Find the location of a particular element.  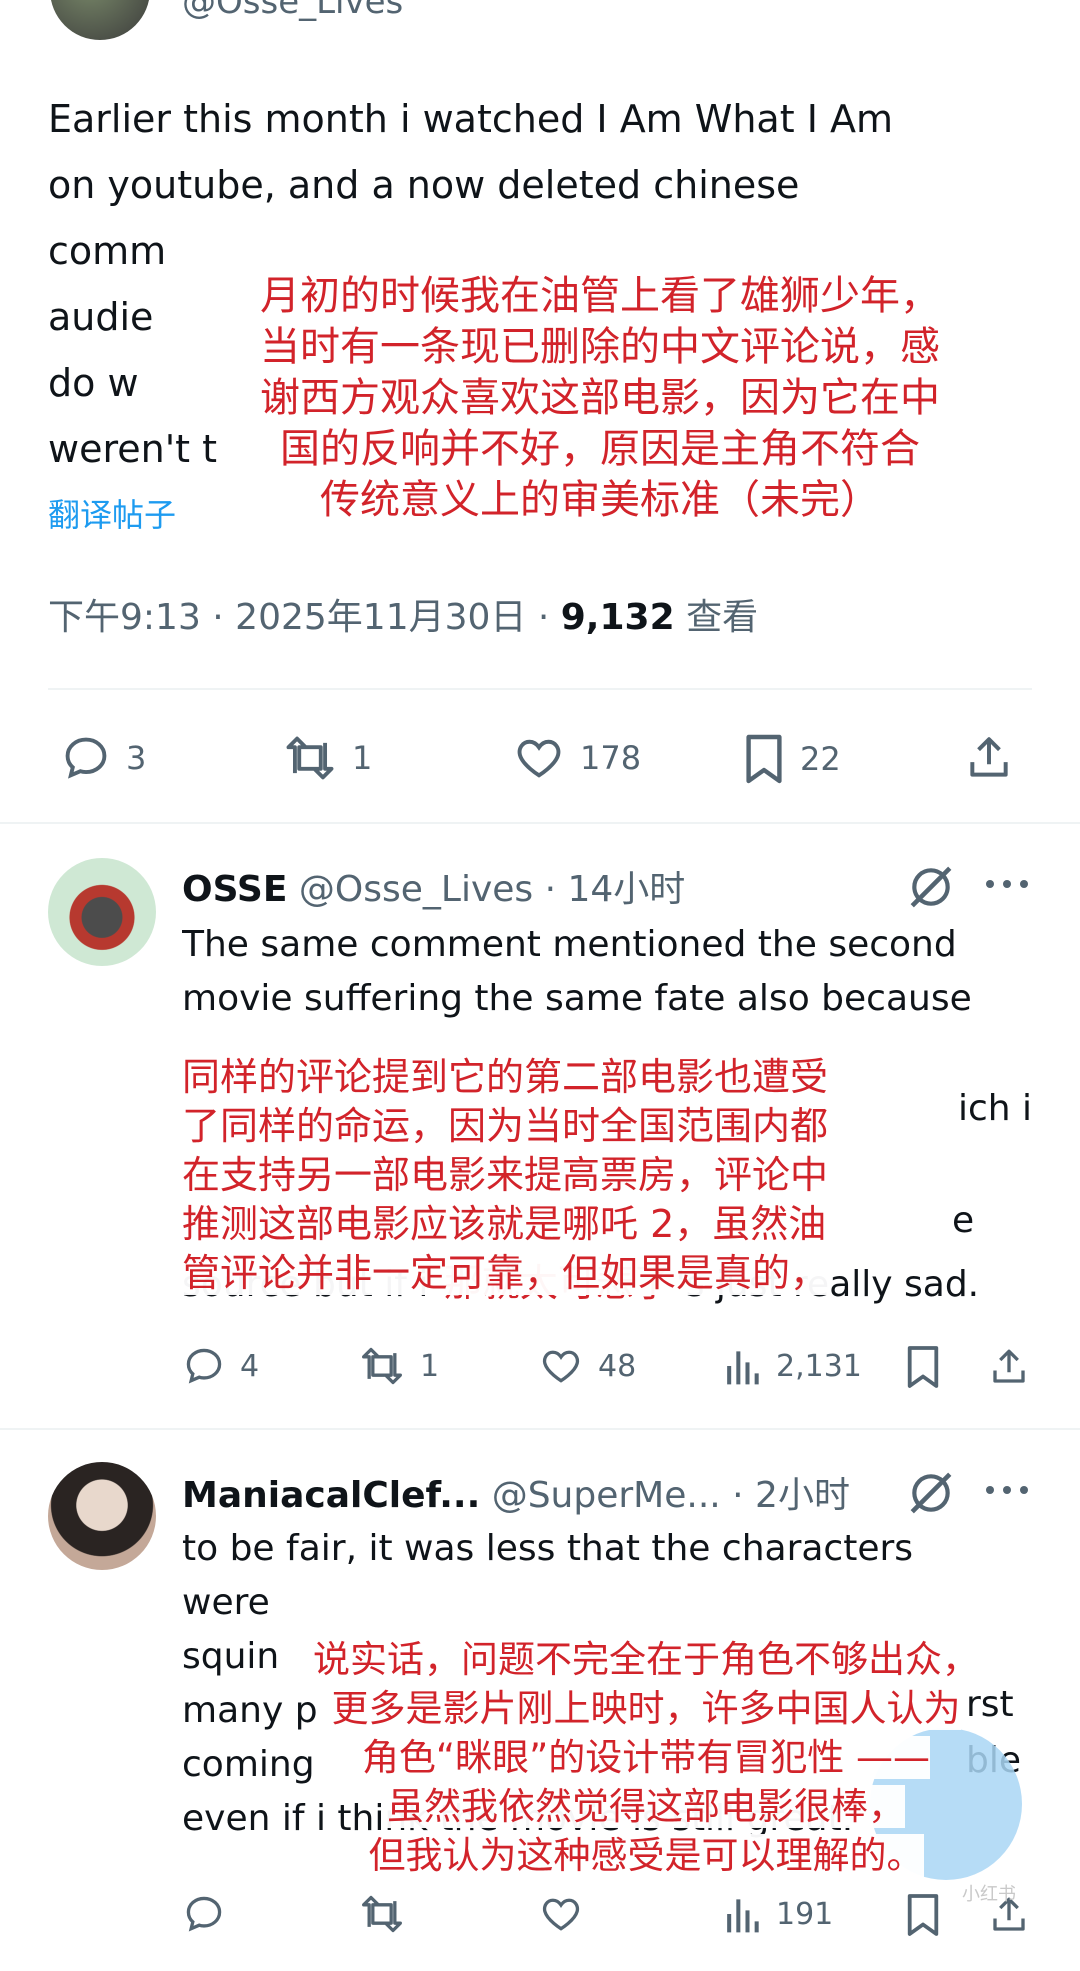

retweet-button is located at coordinates (382, 1914).